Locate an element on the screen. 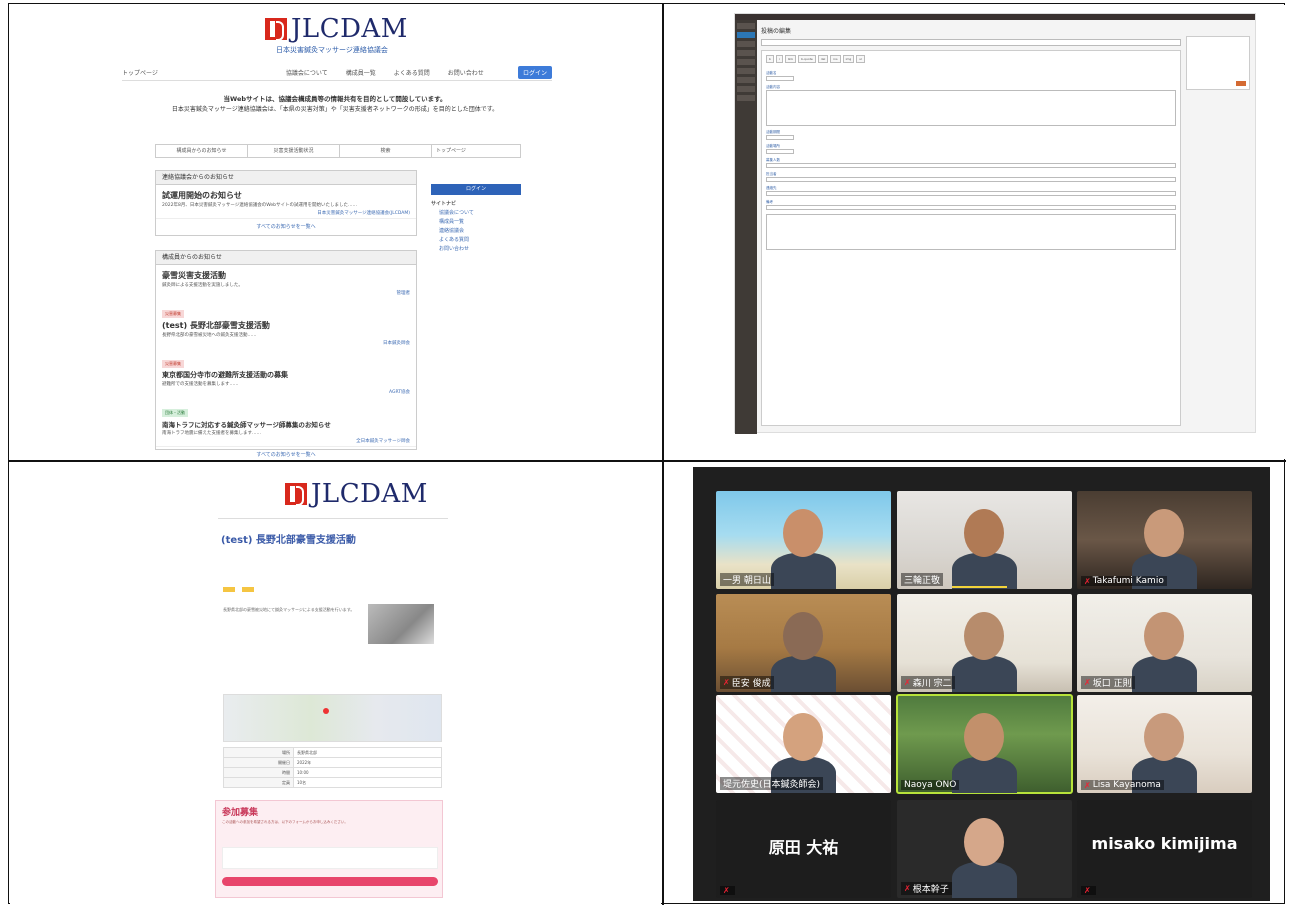  table-row: 開催日 2022年 is located at coordinates (332, 762).